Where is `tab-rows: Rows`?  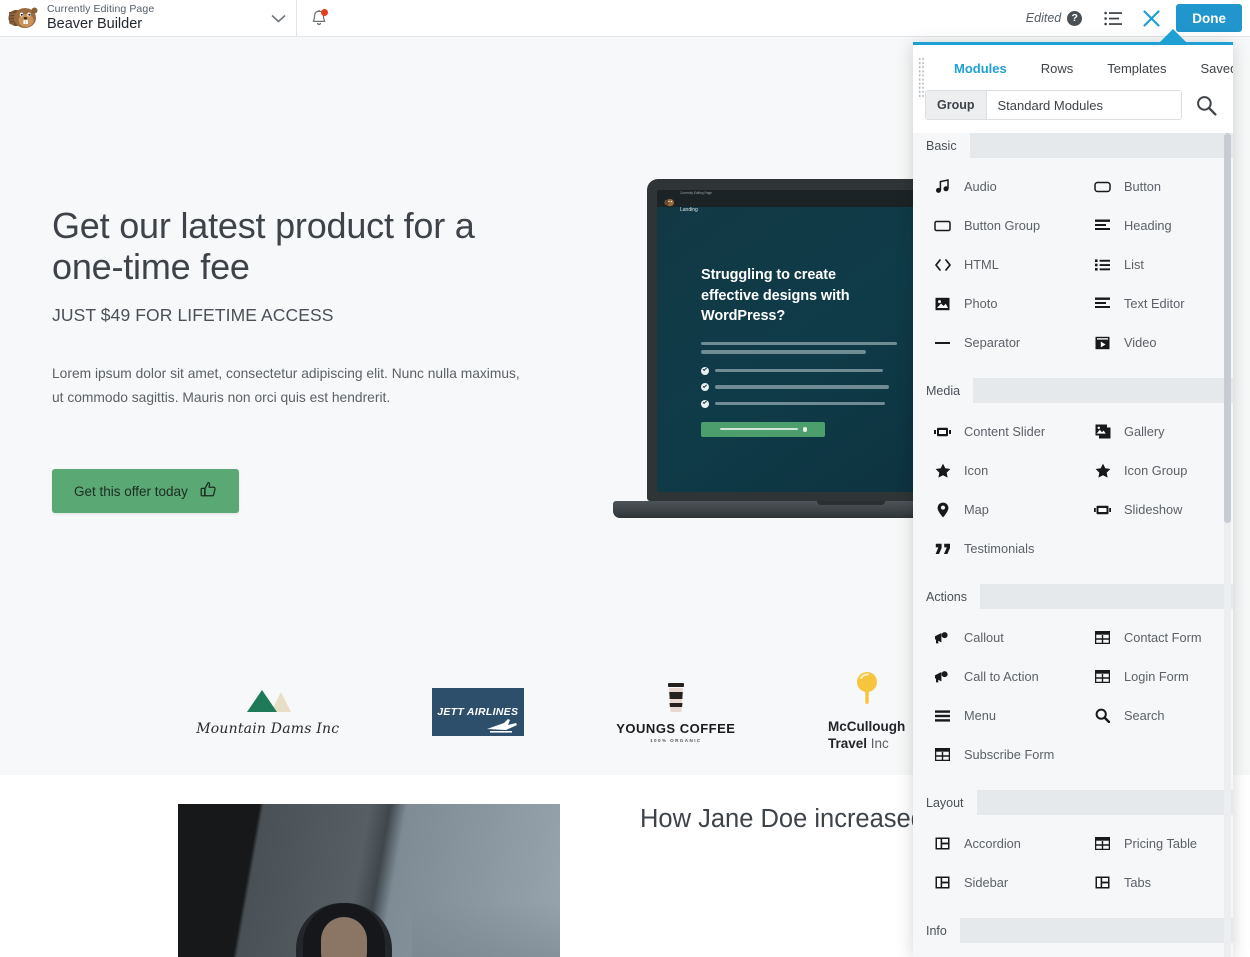 tab-rows: Rows is located at coordinates (1057, 70).